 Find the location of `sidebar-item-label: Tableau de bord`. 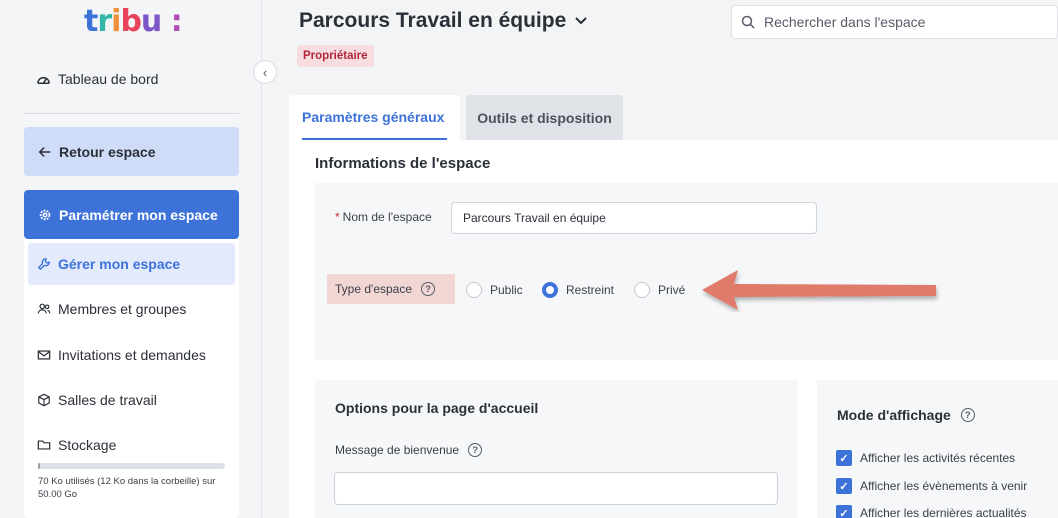

sidebar-item-label: Tableau de bord is located at coordinates (108, 79).